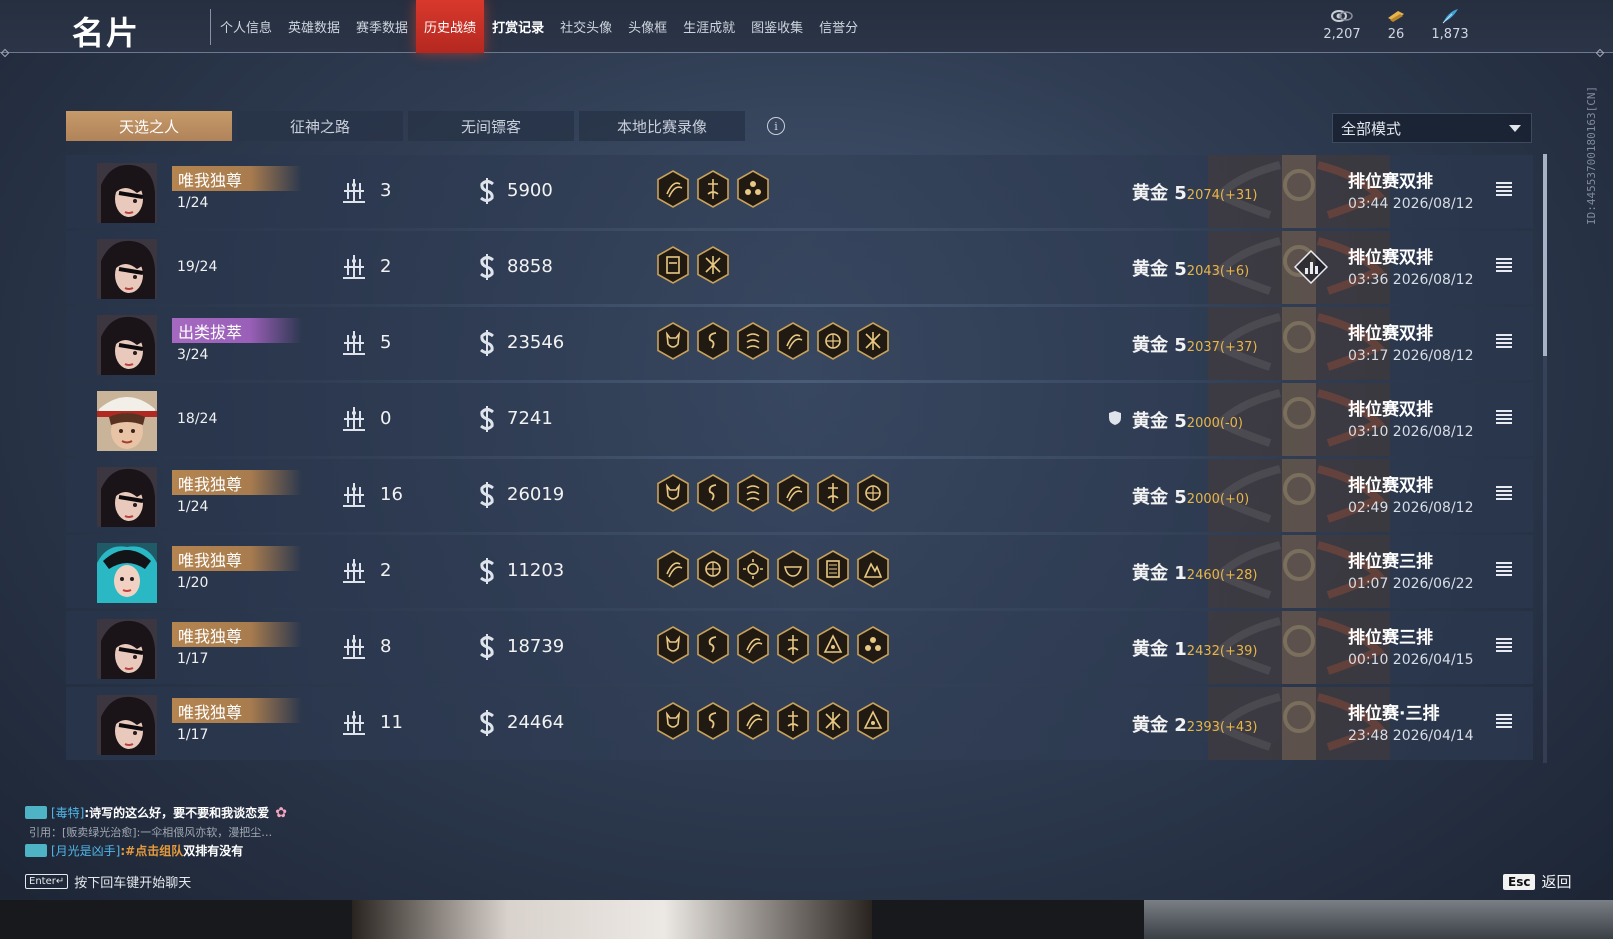 This screenshot has height=939, width=1613. What do you see at coordinates (149, 126) in the screenshot?
I see `tab: 天选之人` at bounding box center [149, 126].